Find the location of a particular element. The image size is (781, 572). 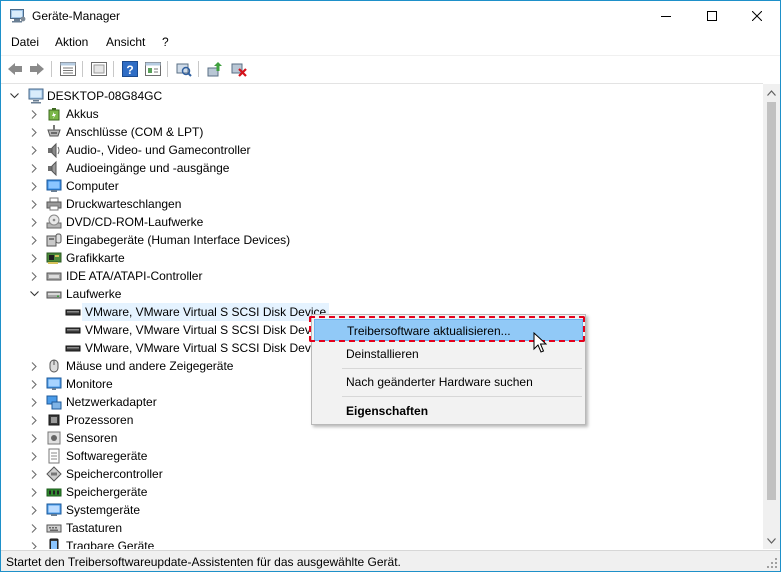

tree-root: DESKTOP-08G84GC is located at coordinates (382, 96).